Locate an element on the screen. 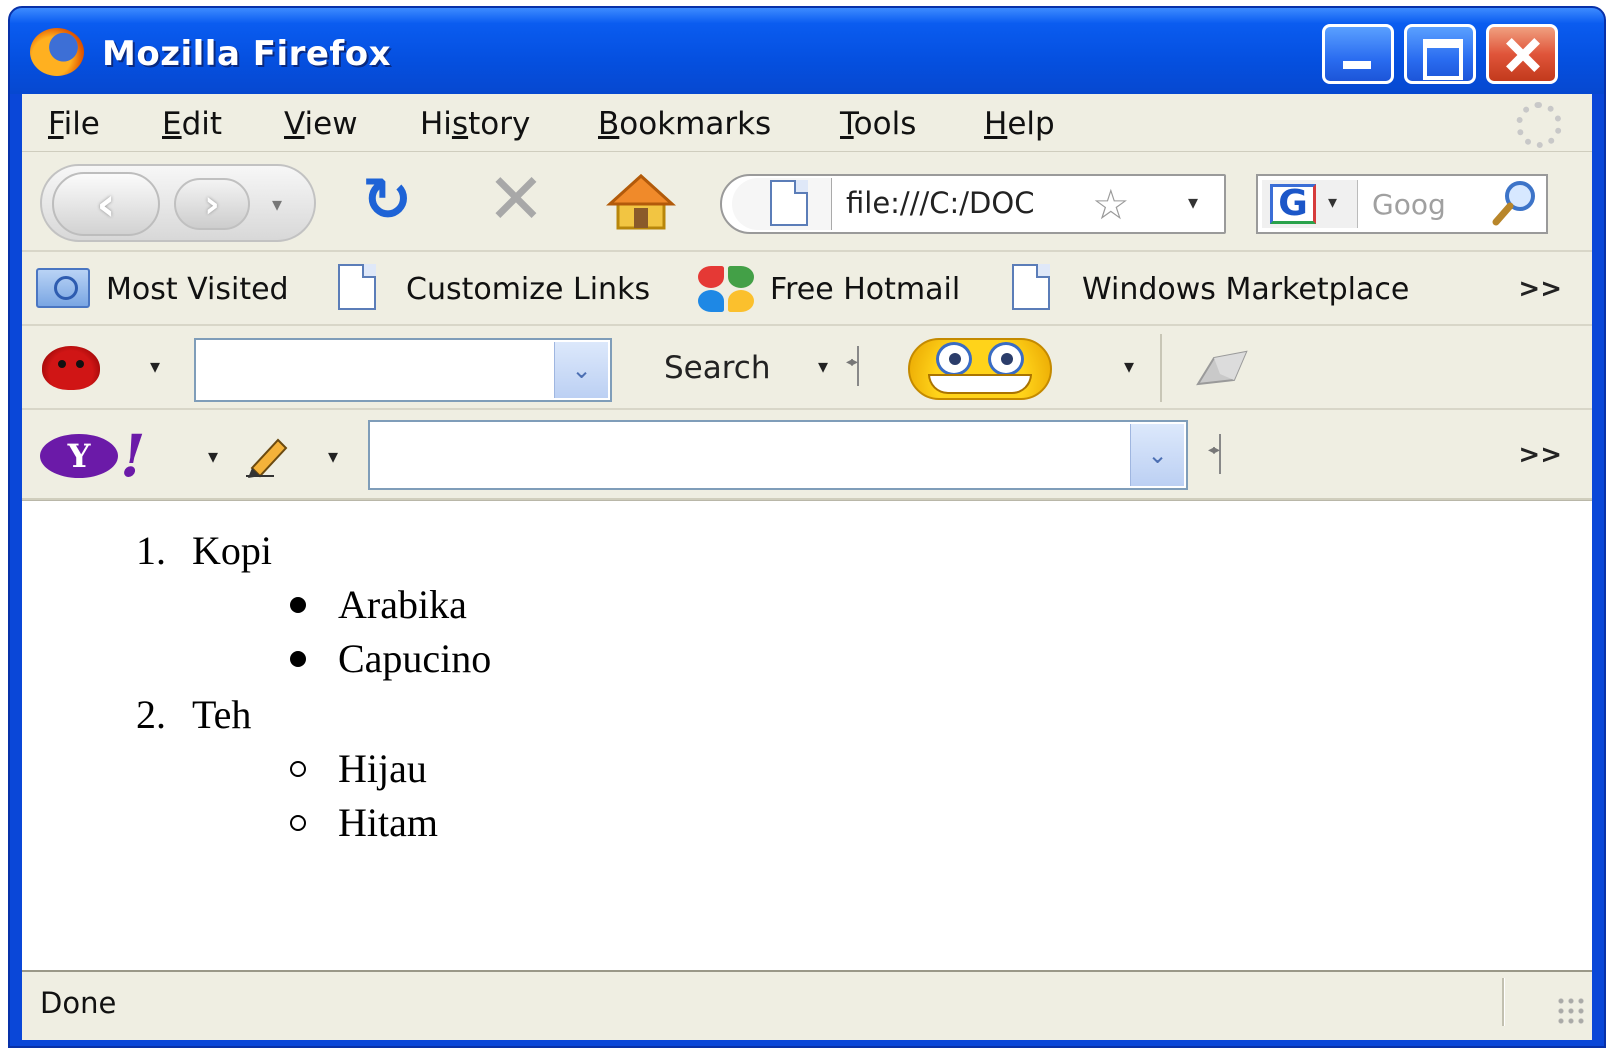 This screenshot has height=1054, width=1612. stop-icon: ✕ is located at coordinates (516, 199).